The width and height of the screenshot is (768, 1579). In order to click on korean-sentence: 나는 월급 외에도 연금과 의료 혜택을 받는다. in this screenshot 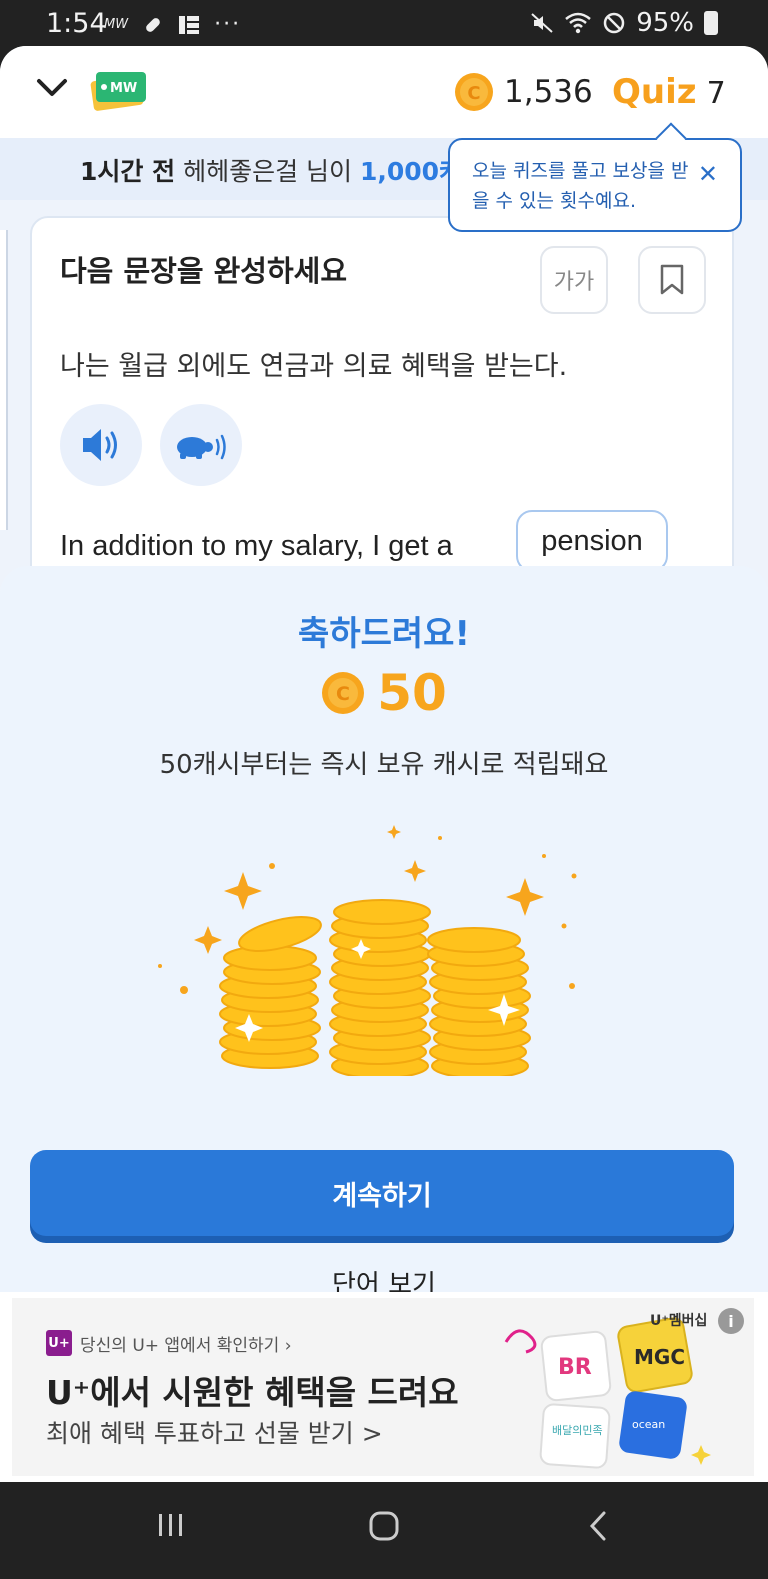, I will do `click(314, 366)`.